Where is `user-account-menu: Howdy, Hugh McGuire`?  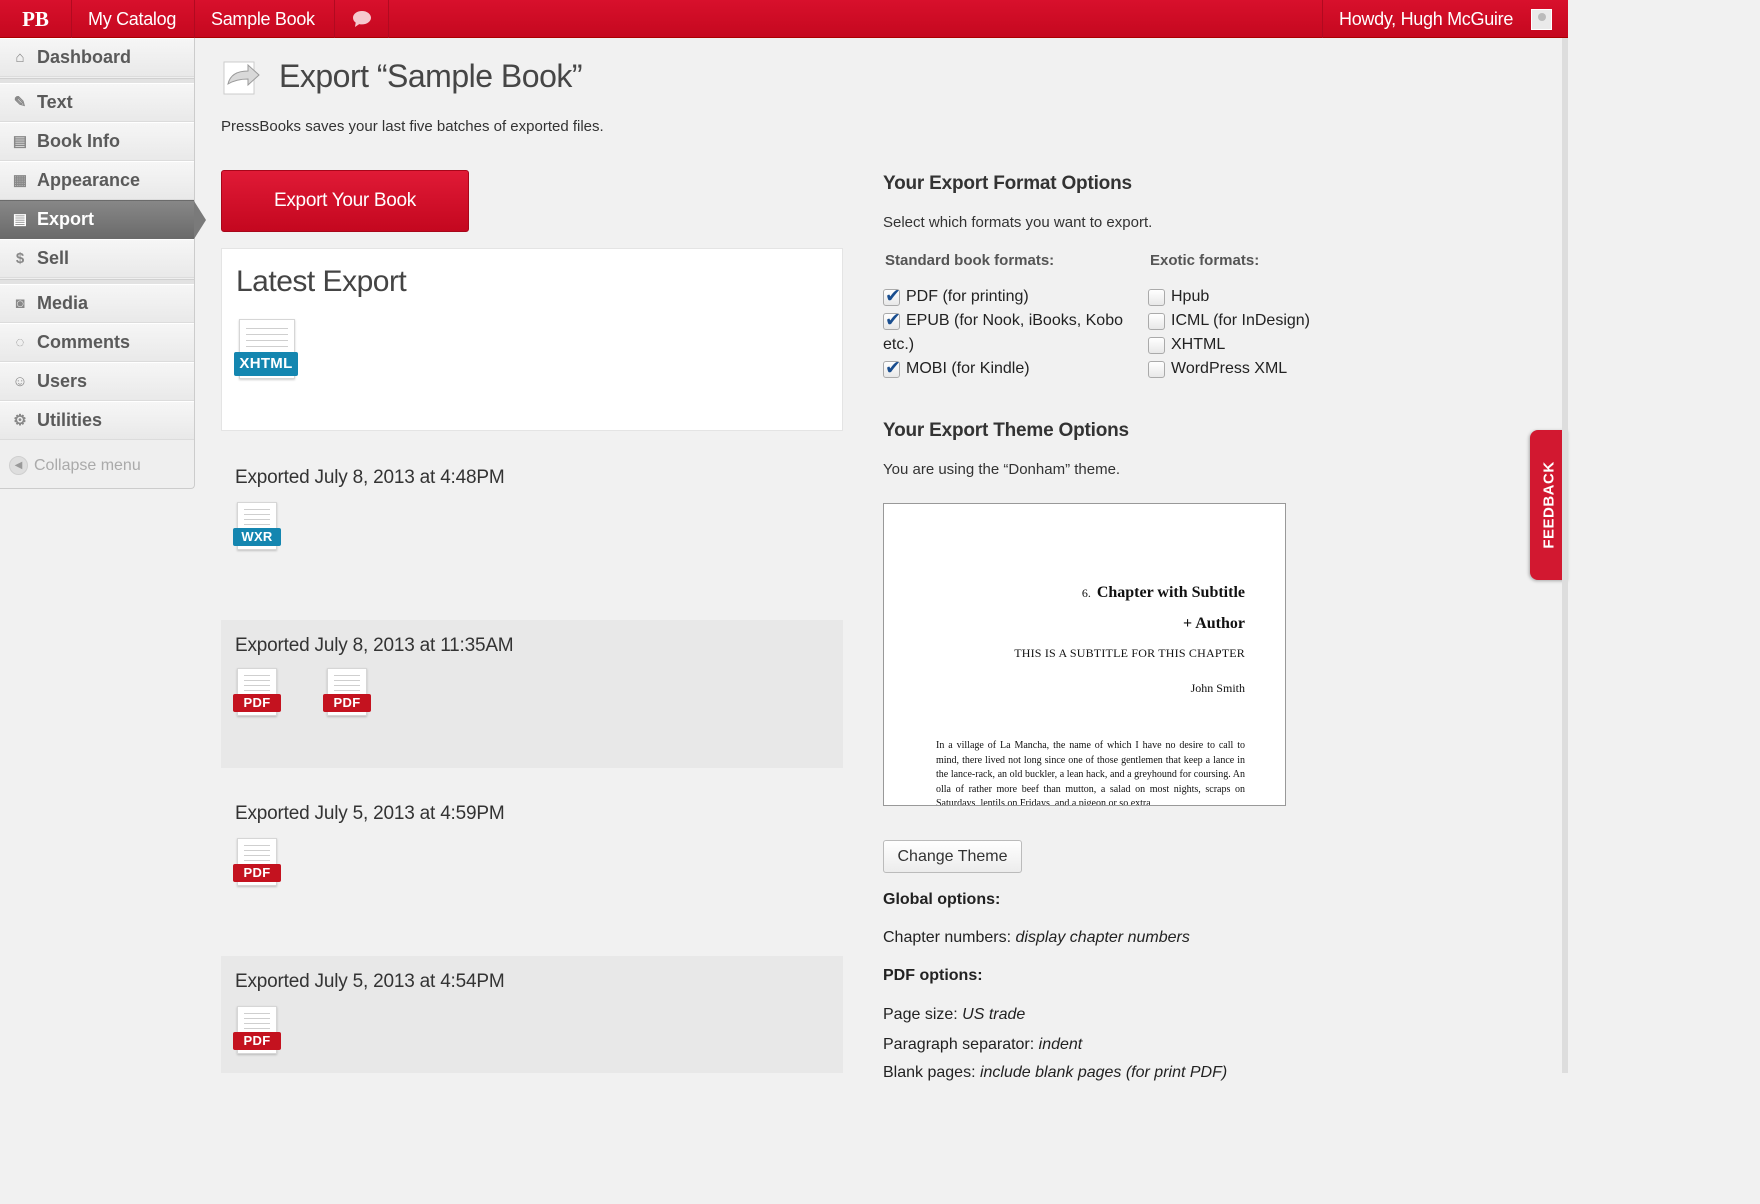 user-account-menu: Howdy, Hugh McGuire is located at coordinates (1445, 19).